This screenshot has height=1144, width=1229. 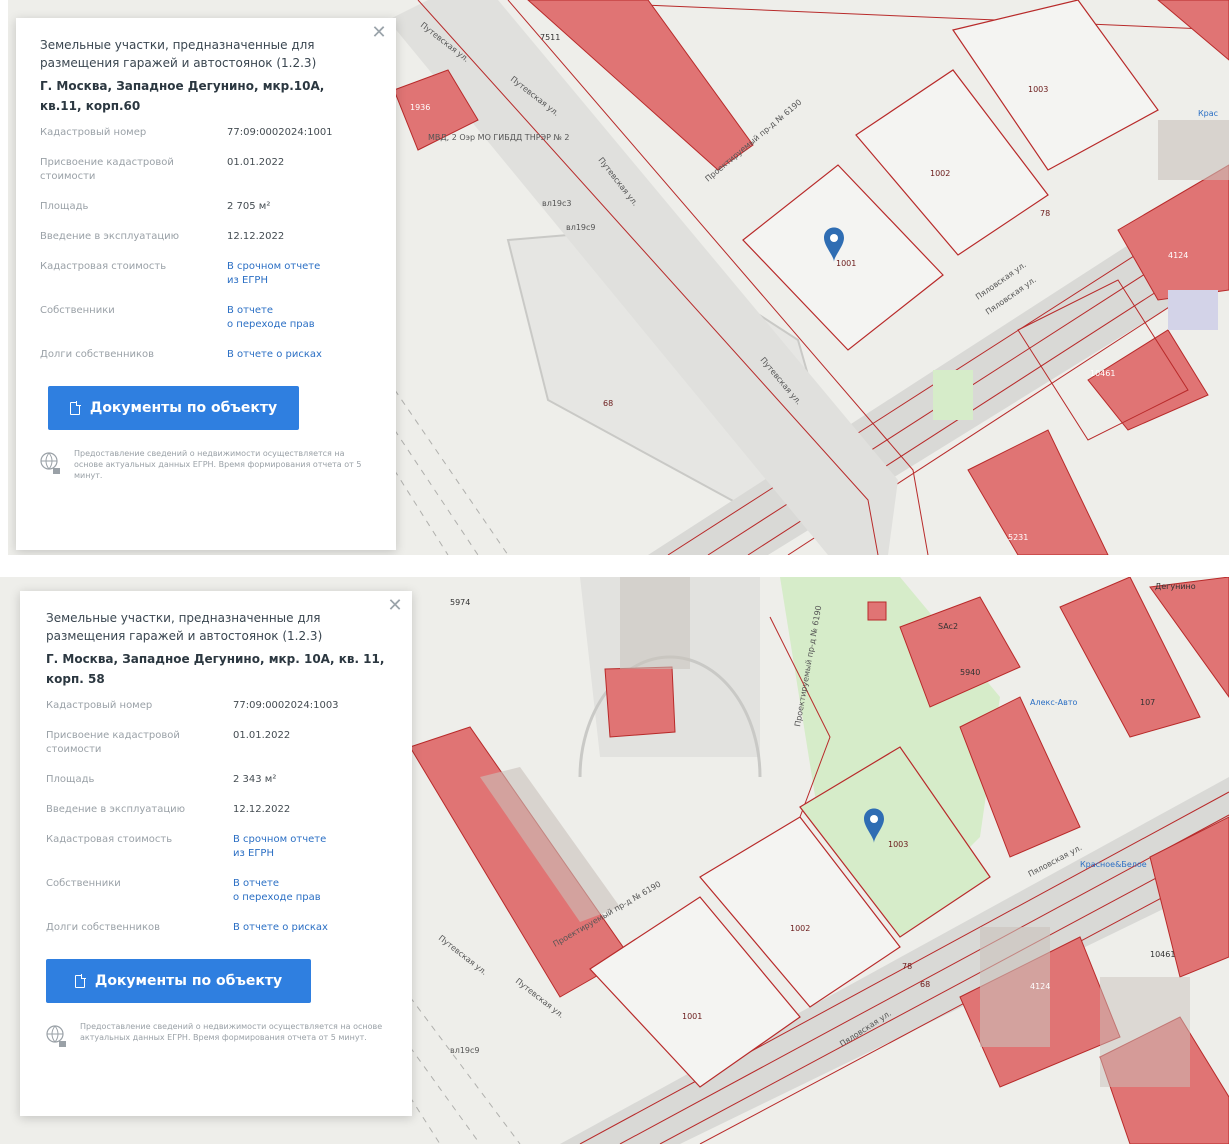 What do you see at coordinates (1208, 113) in the screenshot?
I see `poi-label: Крас` at bounding box center [1208, 113].